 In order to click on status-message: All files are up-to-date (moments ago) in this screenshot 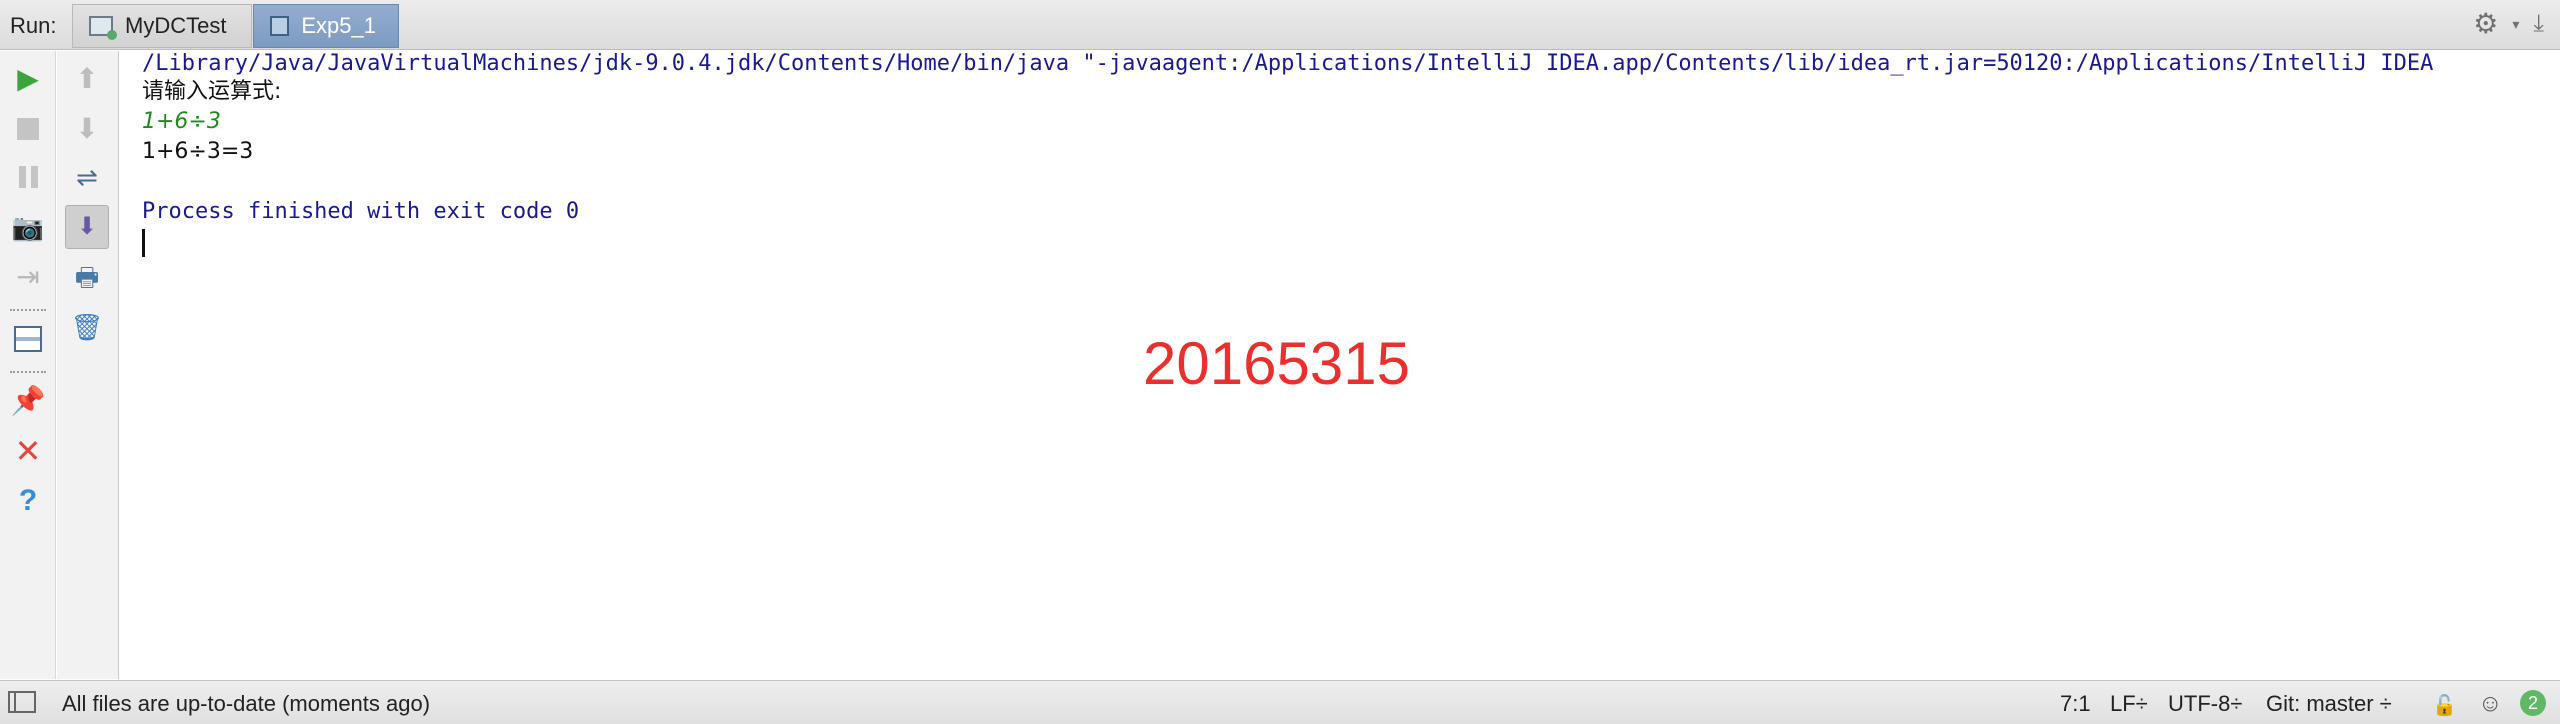, I will do `click(246, 703)`.